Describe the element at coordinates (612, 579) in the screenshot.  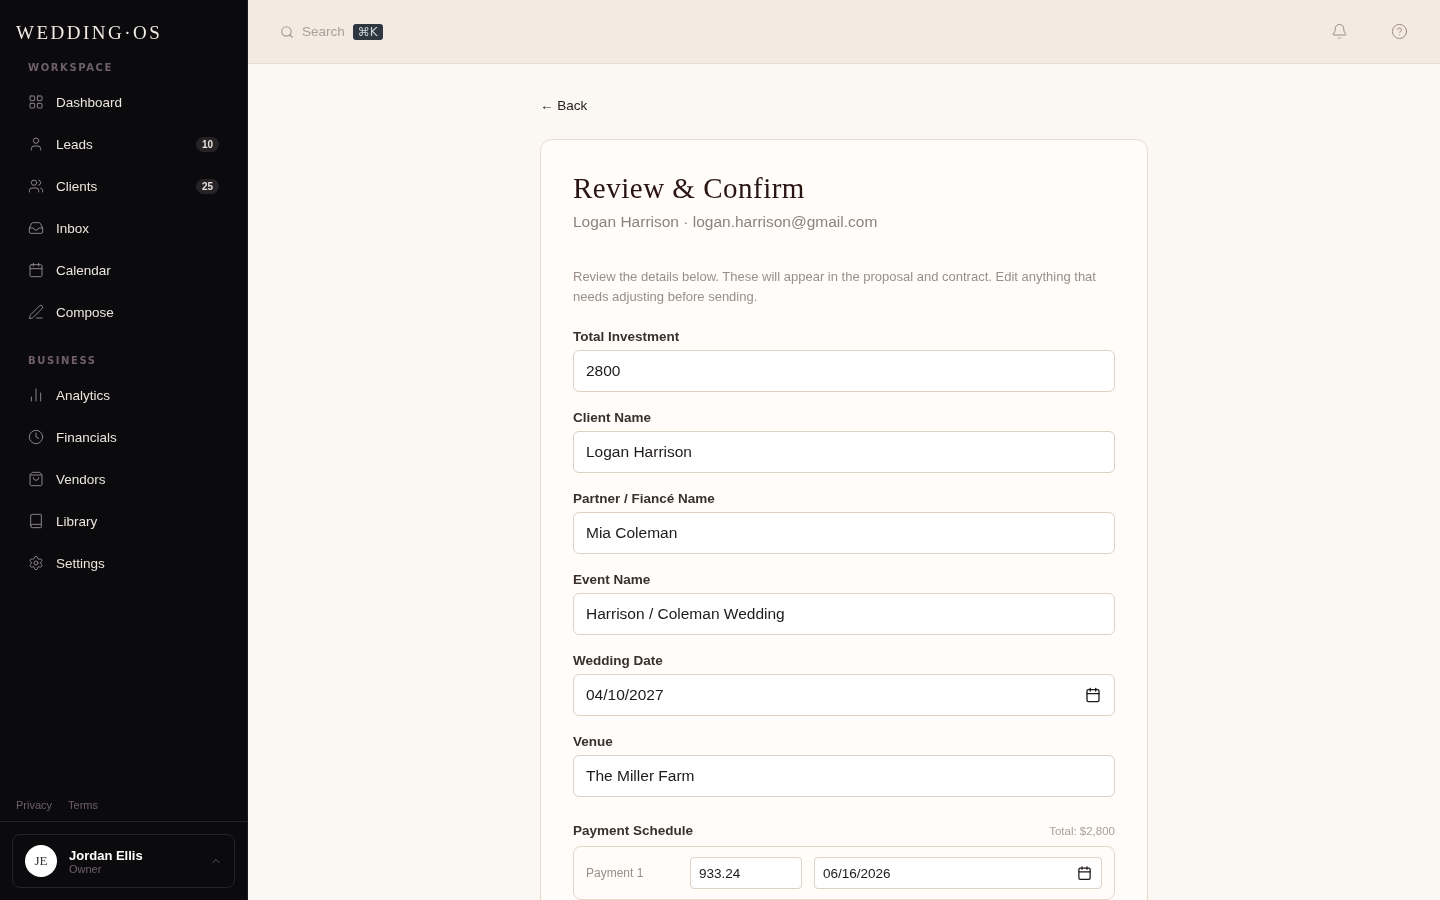
I see `field-label: Event Name` at that location.